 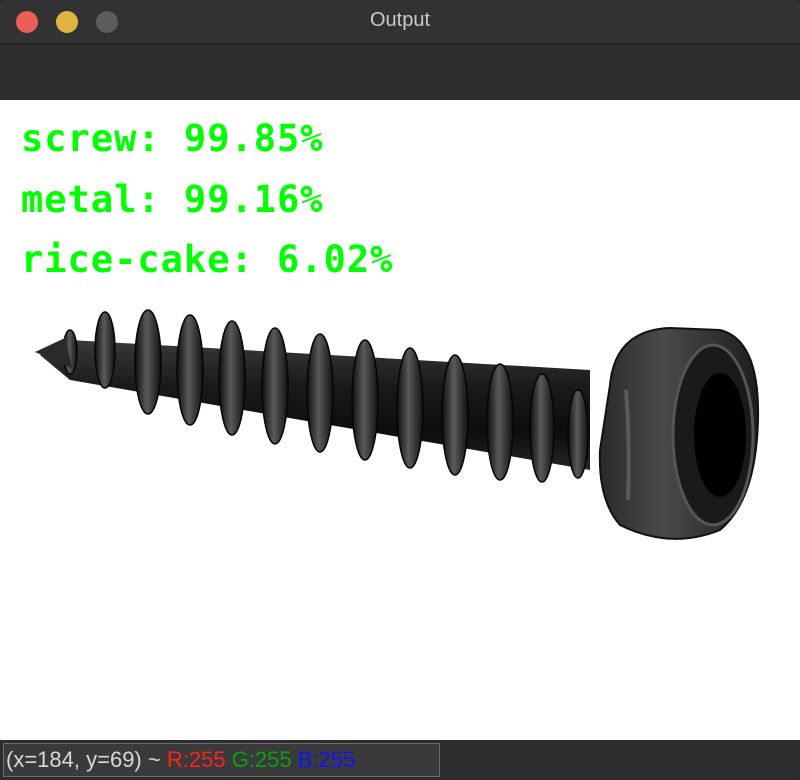 I want to click on blue-value: B:255, so click(x=326, y=759).